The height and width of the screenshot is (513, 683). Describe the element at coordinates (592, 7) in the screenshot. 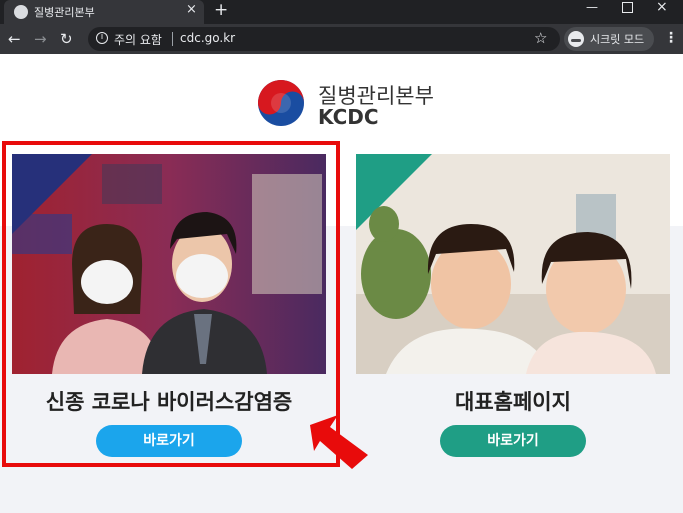

I see `minimize-button: —` at that location.